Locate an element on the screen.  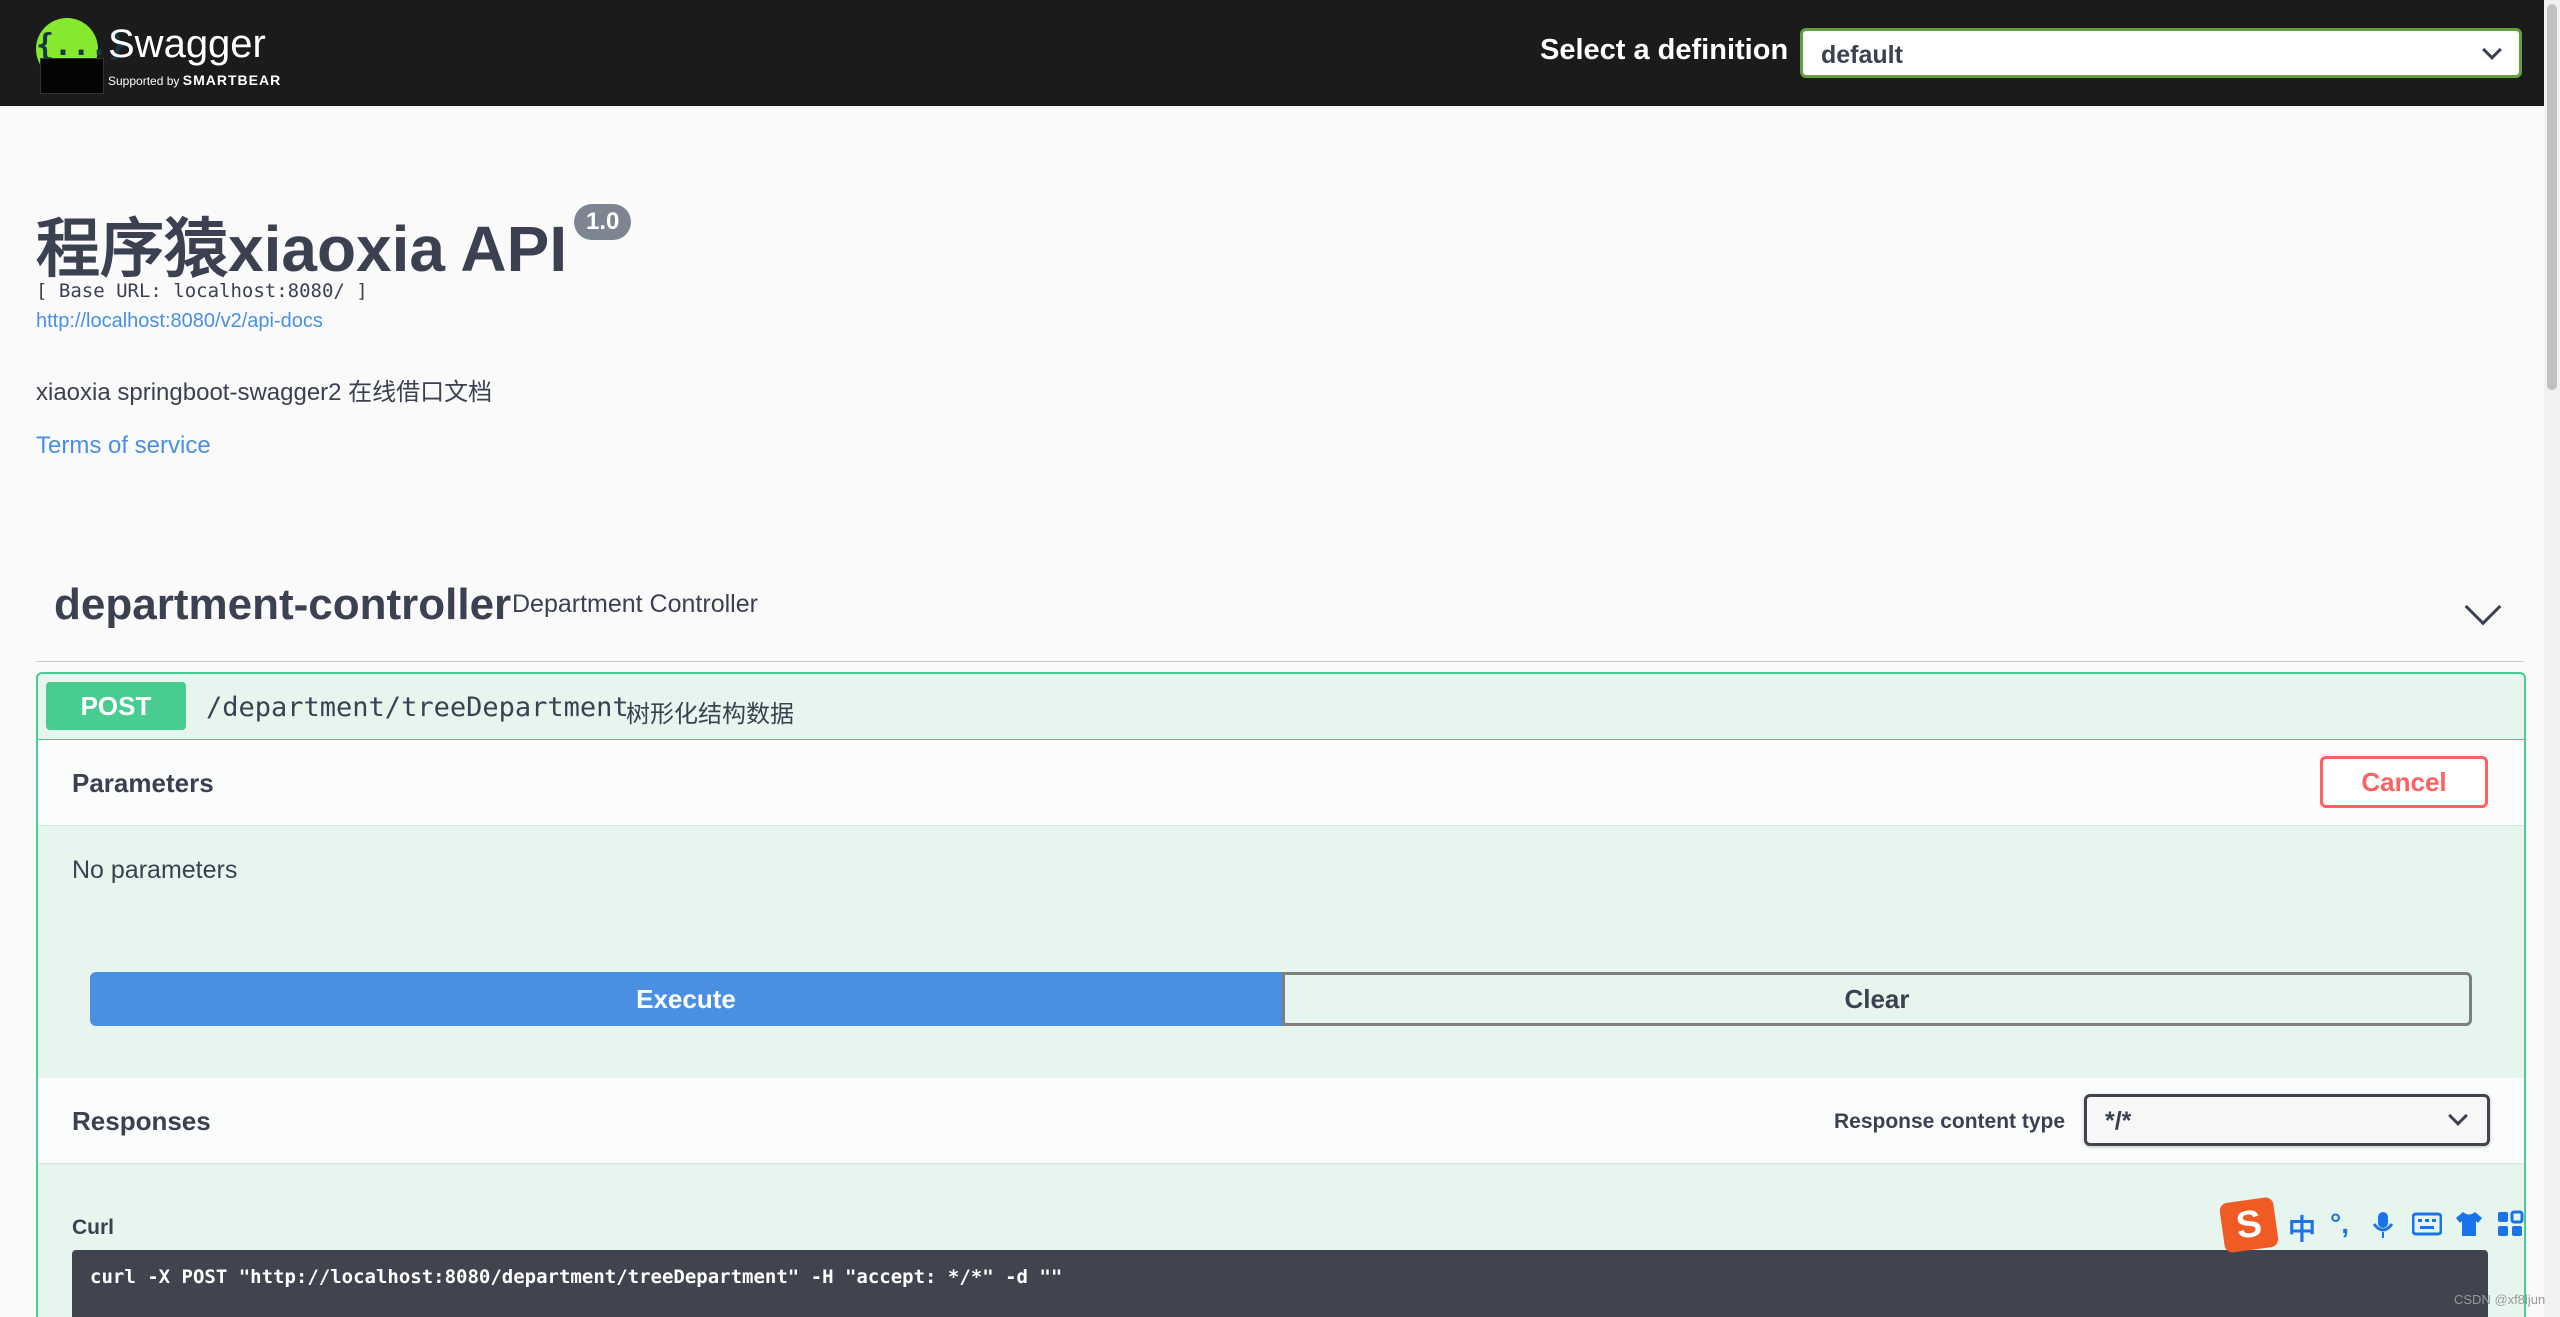
swagger-logo: {...} Swagger Supported by SMARTBEAR is located at coordinates (166, 56).